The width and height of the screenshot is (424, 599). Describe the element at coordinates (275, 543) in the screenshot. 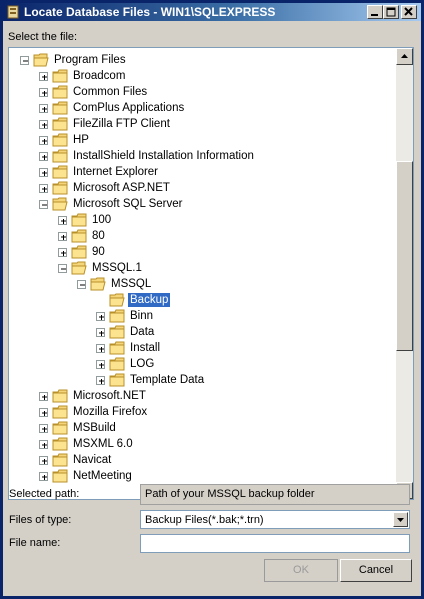

I see `file-name-input` at that location.